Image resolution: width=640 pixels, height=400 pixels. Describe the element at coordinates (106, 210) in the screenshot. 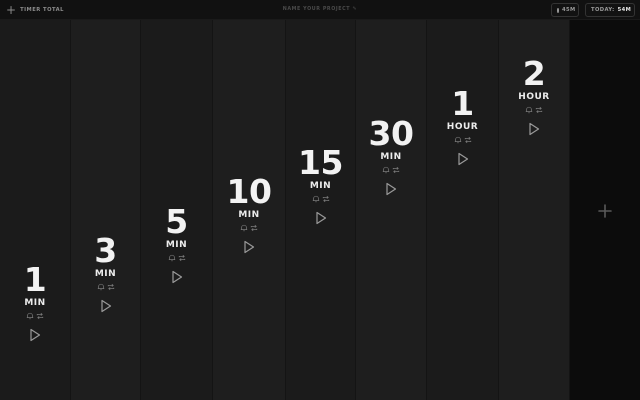

I see `timer-column: 3 MIN` at that location.